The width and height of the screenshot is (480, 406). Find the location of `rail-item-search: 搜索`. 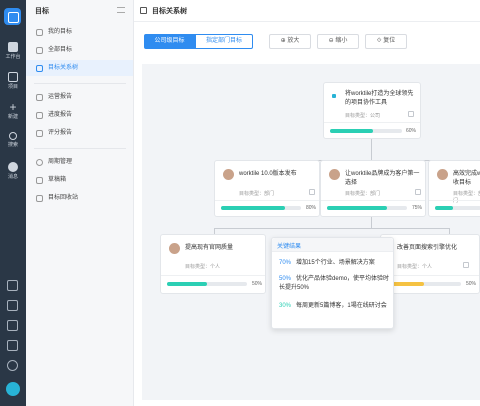

rail-item-search: 搜索 is located at coordinates (13, 140).